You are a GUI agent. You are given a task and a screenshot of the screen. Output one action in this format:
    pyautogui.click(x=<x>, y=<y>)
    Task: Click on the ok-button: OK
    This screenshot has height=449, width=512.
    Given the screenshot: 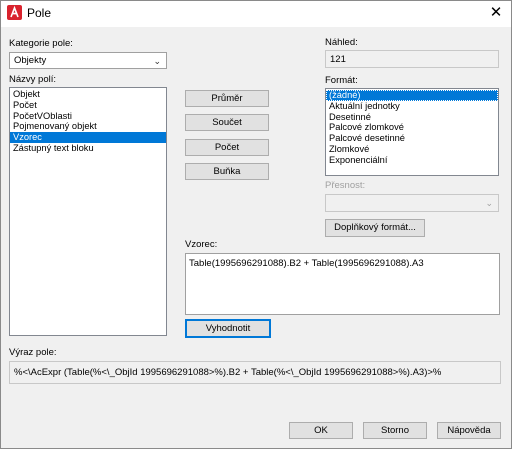 What is the action you would take?
    pyautogui.click(x=321, y=430)
    